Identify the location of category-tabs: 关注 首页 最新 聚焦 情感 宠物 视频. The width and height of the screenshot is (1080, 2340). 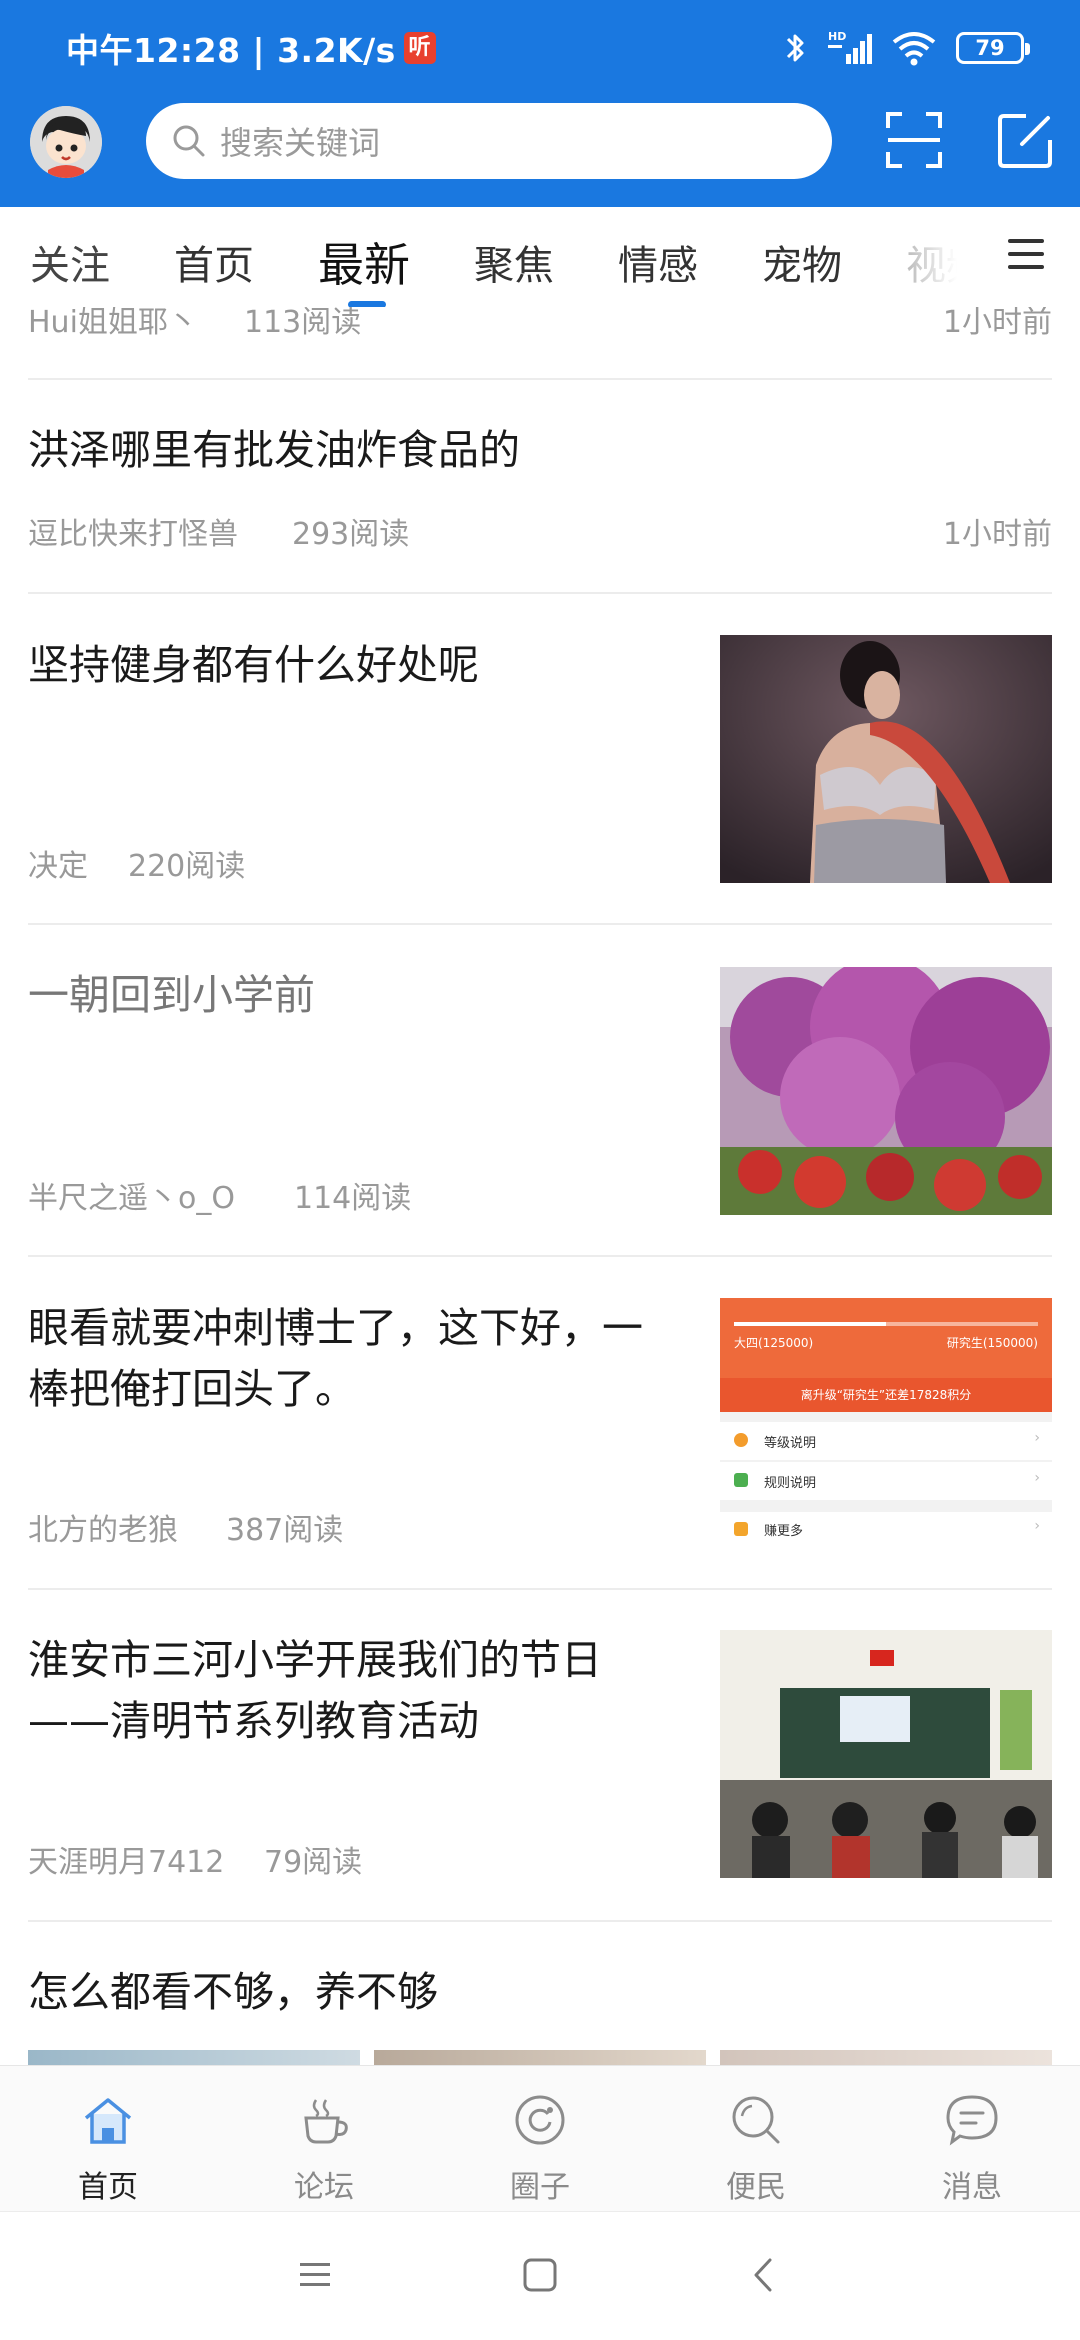
(540, 257).